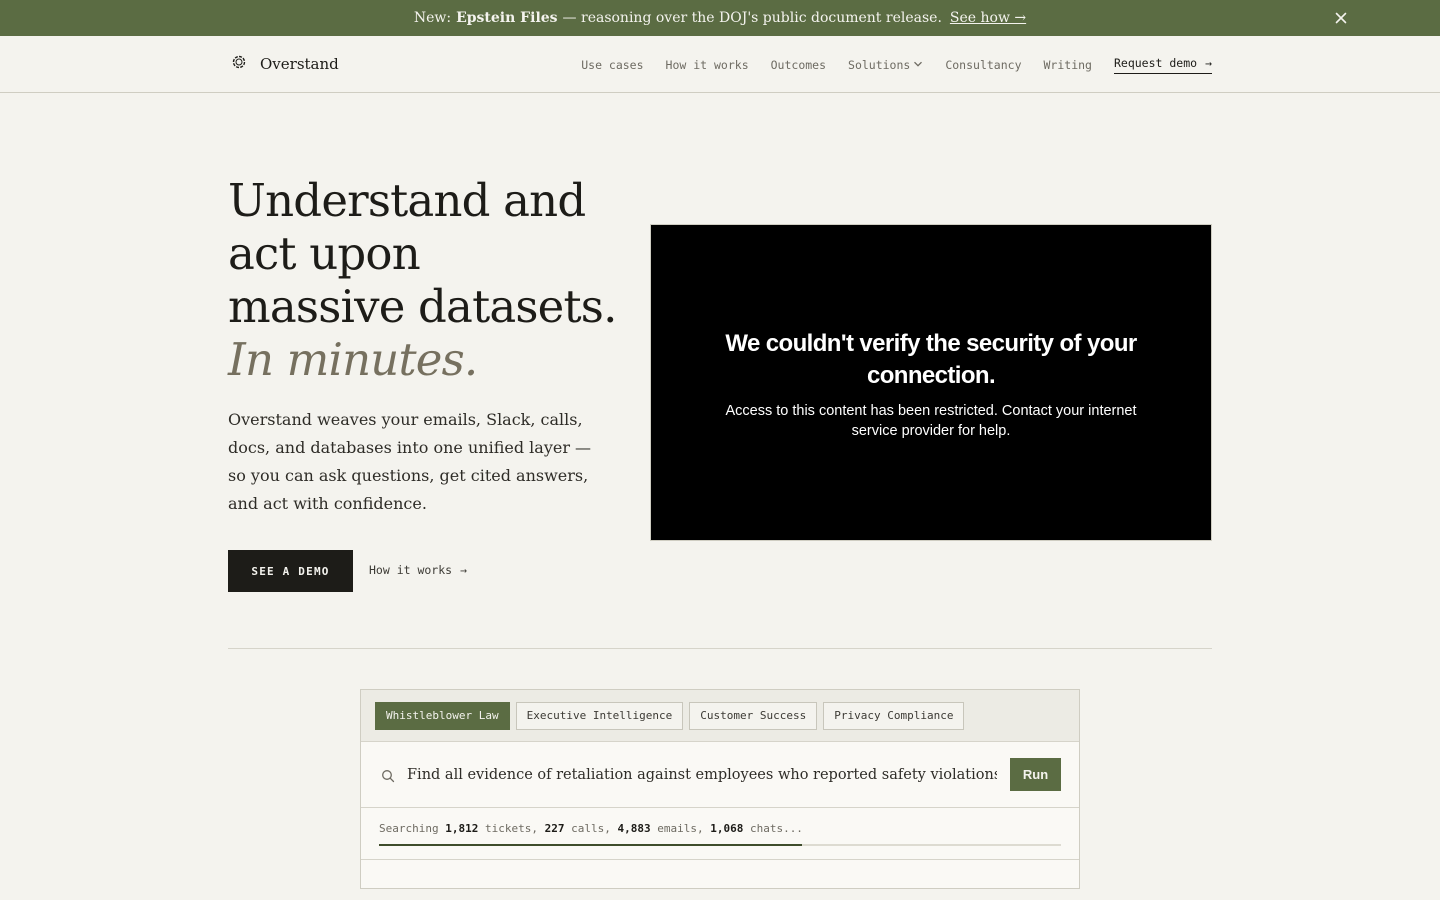 The image size is (1440, 900). Describe the element at coordinates (612, 65) in the screenshot. I see `nav-use-cases: Use cases` at that location.